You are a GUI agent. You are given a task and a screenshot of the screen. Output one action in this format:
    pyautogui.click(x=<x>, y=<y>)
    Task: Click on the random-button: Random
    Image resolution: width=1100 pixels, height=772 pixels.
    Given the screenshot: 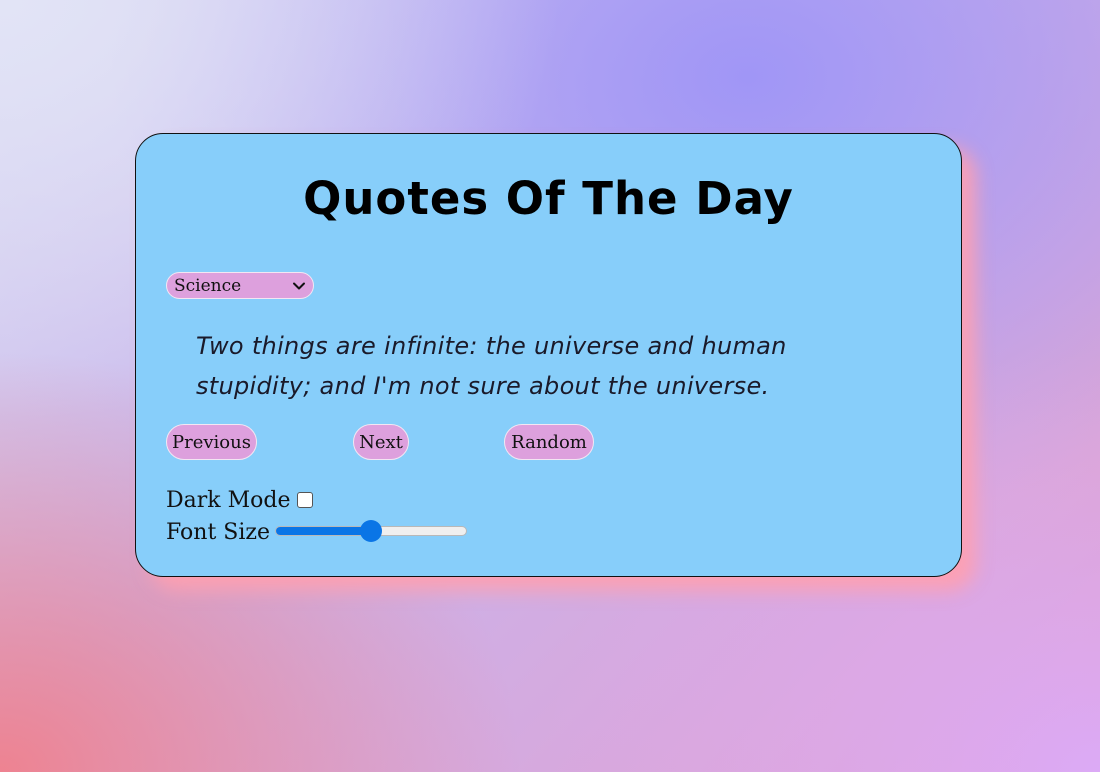 What is the action you would take?
    pyautogui.click(x=549, y=442)
    